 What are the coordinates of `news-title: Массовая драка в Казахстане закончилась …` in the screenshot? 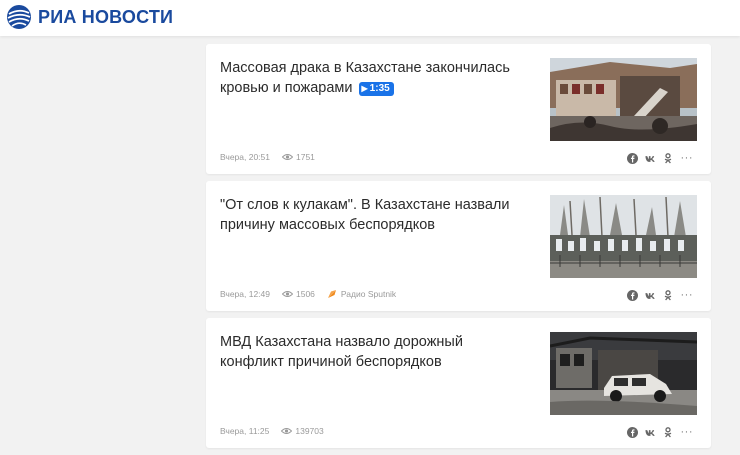 It's located at (370, 78).